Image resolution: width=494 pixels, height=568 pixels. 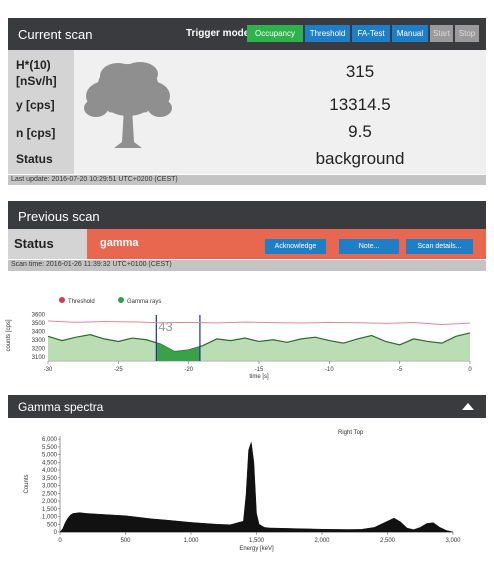 What do you see at coordinates (50, 502) in the screenshot?
I see `spectrum-y-tick-label: 2,000` at bounding box center [50, 502].